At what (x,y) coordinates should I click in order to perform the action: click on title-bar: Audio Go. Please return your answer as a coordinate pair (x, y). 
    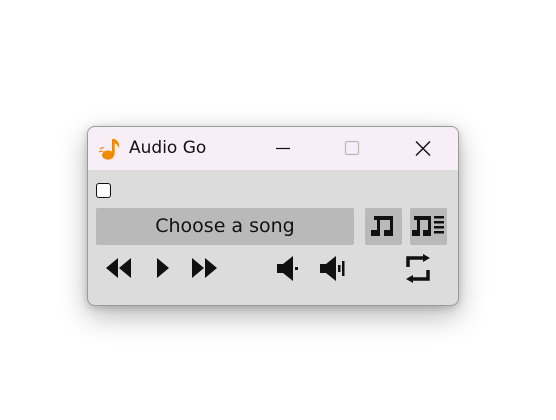
    Looking at the image, I should click on (273, 148).